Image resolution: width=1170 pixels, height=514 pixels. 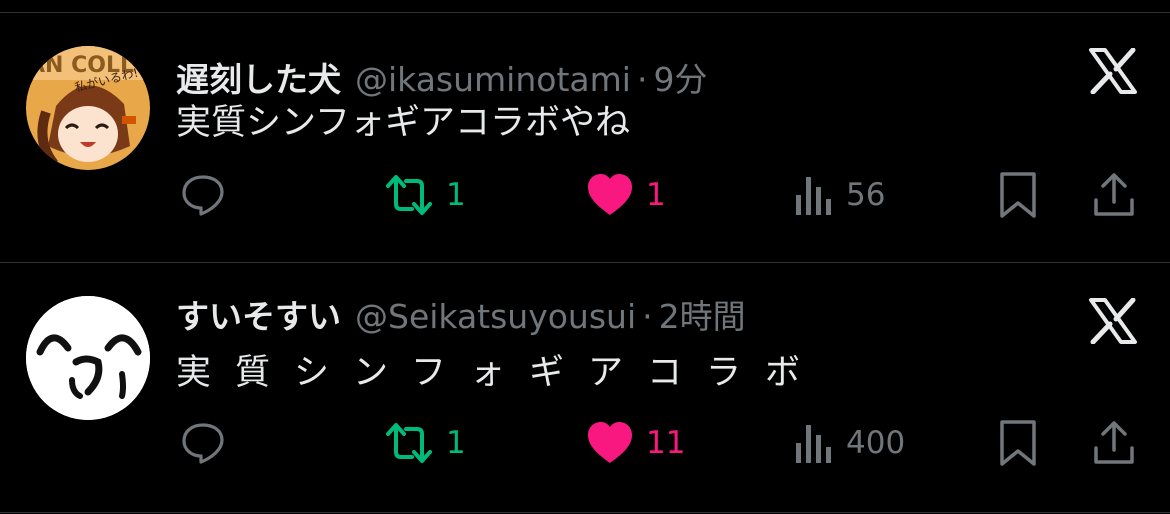 What do you see at coordinates (666, 443) in the screenshot?
I see `like-count: 11` at bounding box center [666, 443].